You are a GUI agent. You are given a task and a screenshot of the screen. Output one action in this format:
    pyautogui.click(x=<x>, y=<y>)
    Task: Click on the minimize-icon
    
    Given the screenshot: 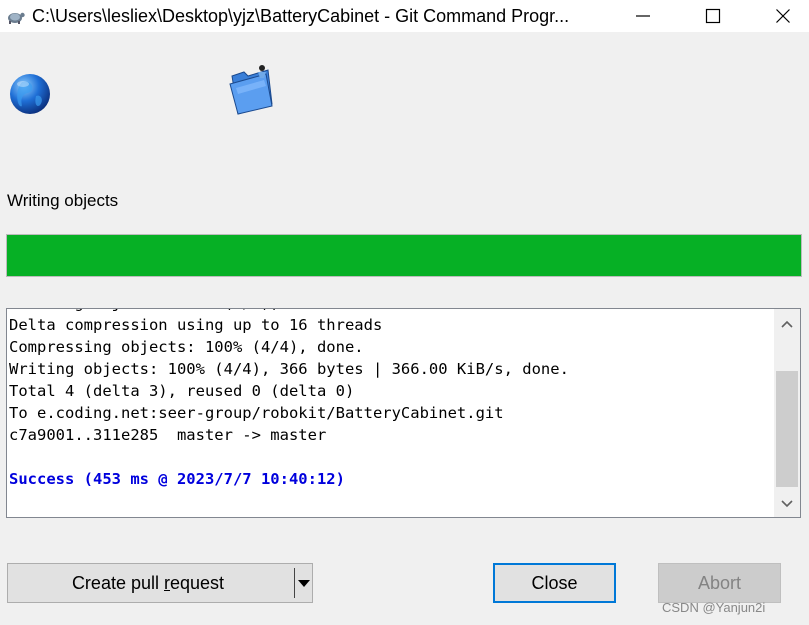 What is the action you would take?
    pyautogui.click(x=643, y=16)
    